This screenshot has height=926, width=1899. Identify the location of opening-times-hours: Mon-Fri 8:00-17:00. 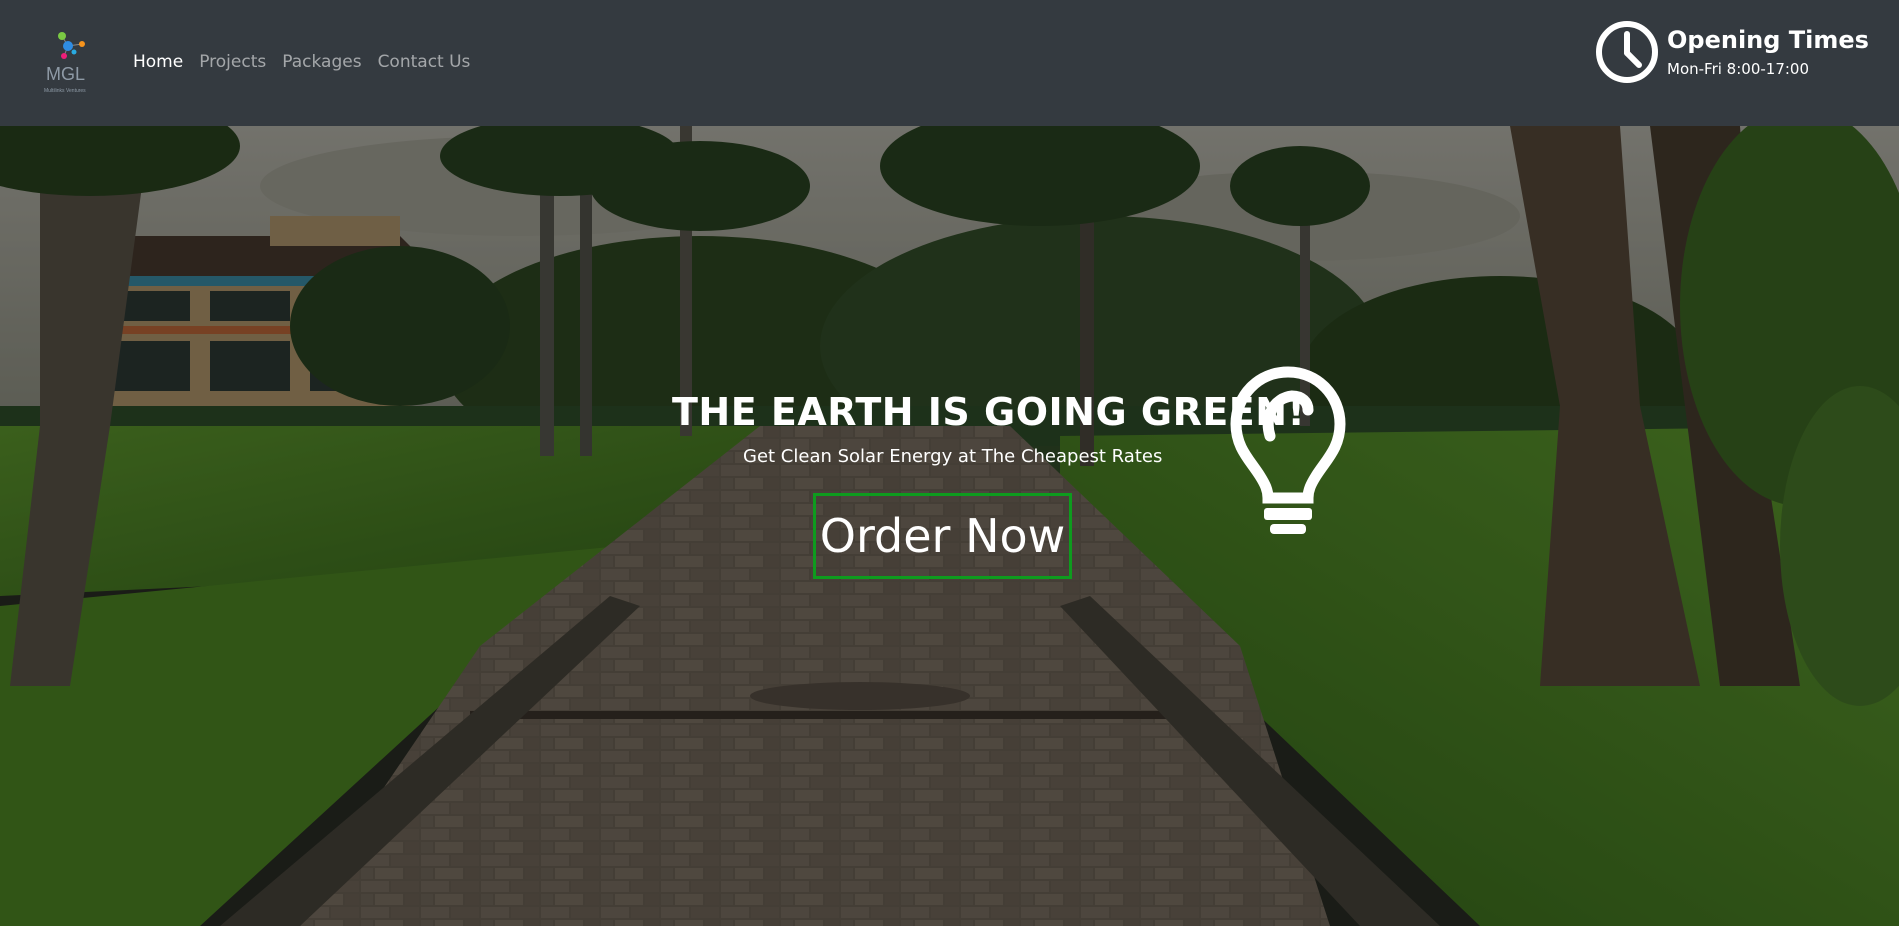
(1738, 69).